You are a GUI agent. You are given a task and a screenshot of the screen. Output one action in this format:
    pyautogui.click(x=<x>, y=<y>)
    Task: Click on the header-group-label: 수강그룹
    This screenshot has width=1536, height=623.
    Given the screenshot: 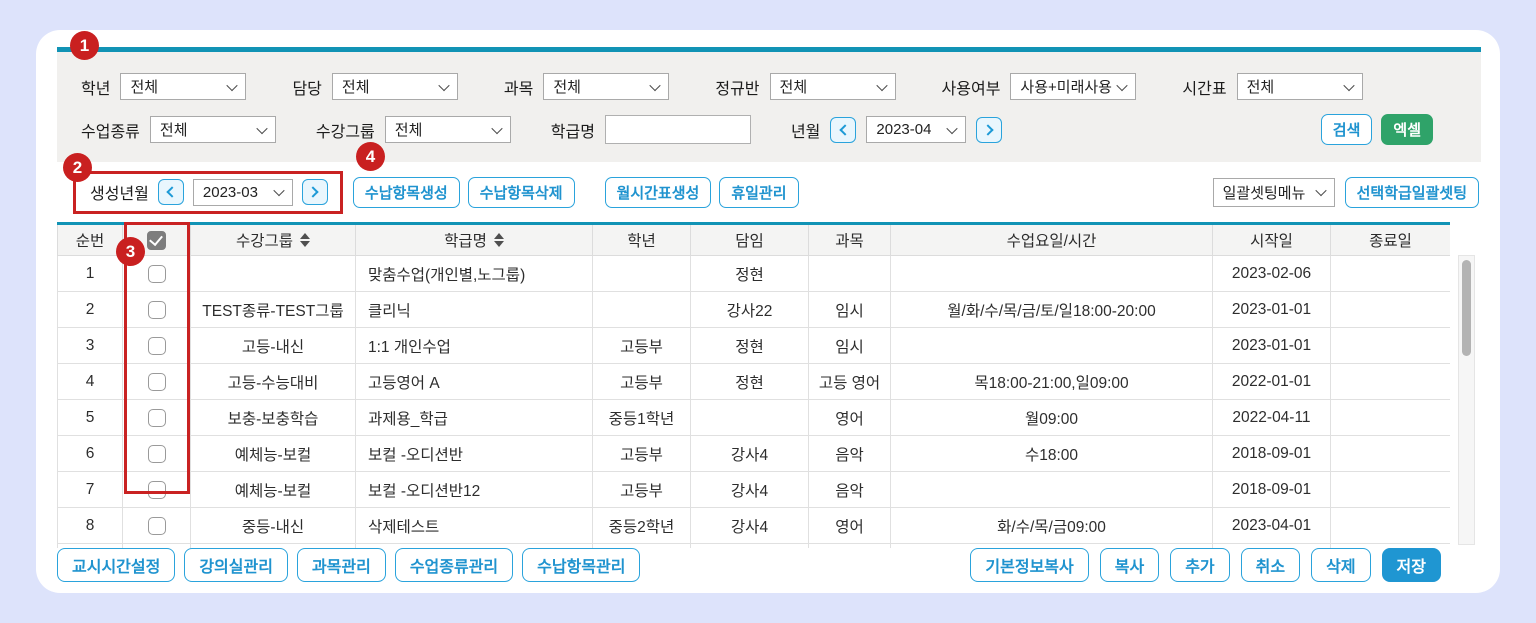 What is the action you would take?
    pyautogui.click(x=264, y=241)
    